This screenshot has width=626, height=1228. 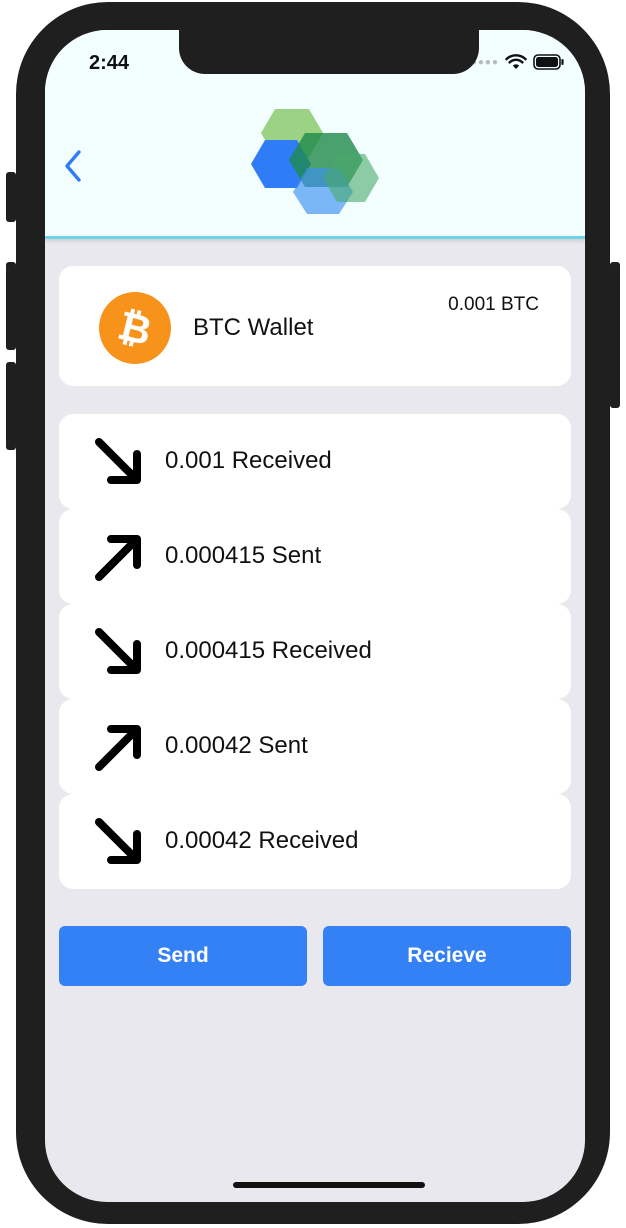 I want to click on back-button, so click(x=74, y=166).